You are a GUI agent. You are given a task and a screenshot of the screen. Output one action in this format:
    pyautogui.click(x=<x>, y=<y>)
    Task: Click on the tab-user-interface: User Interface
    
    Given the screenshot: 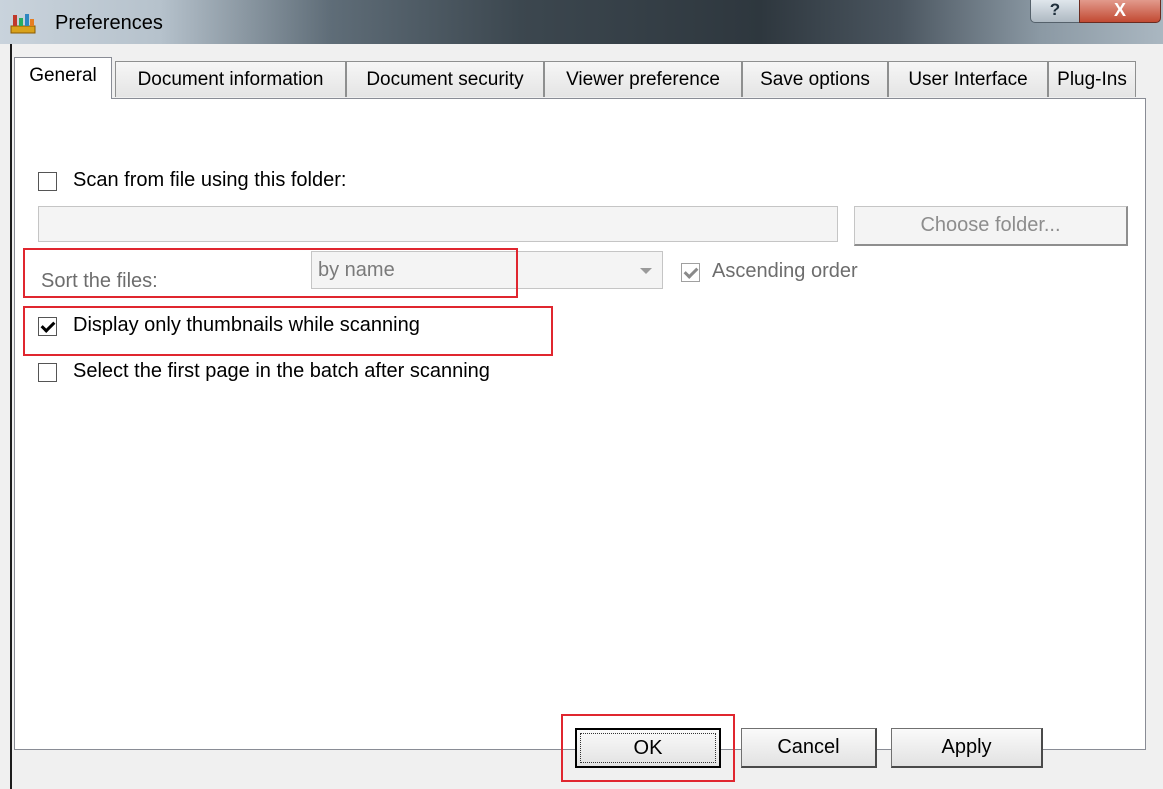 What is the action you would take?
    pyautogui.click(x=968, y=79)
    